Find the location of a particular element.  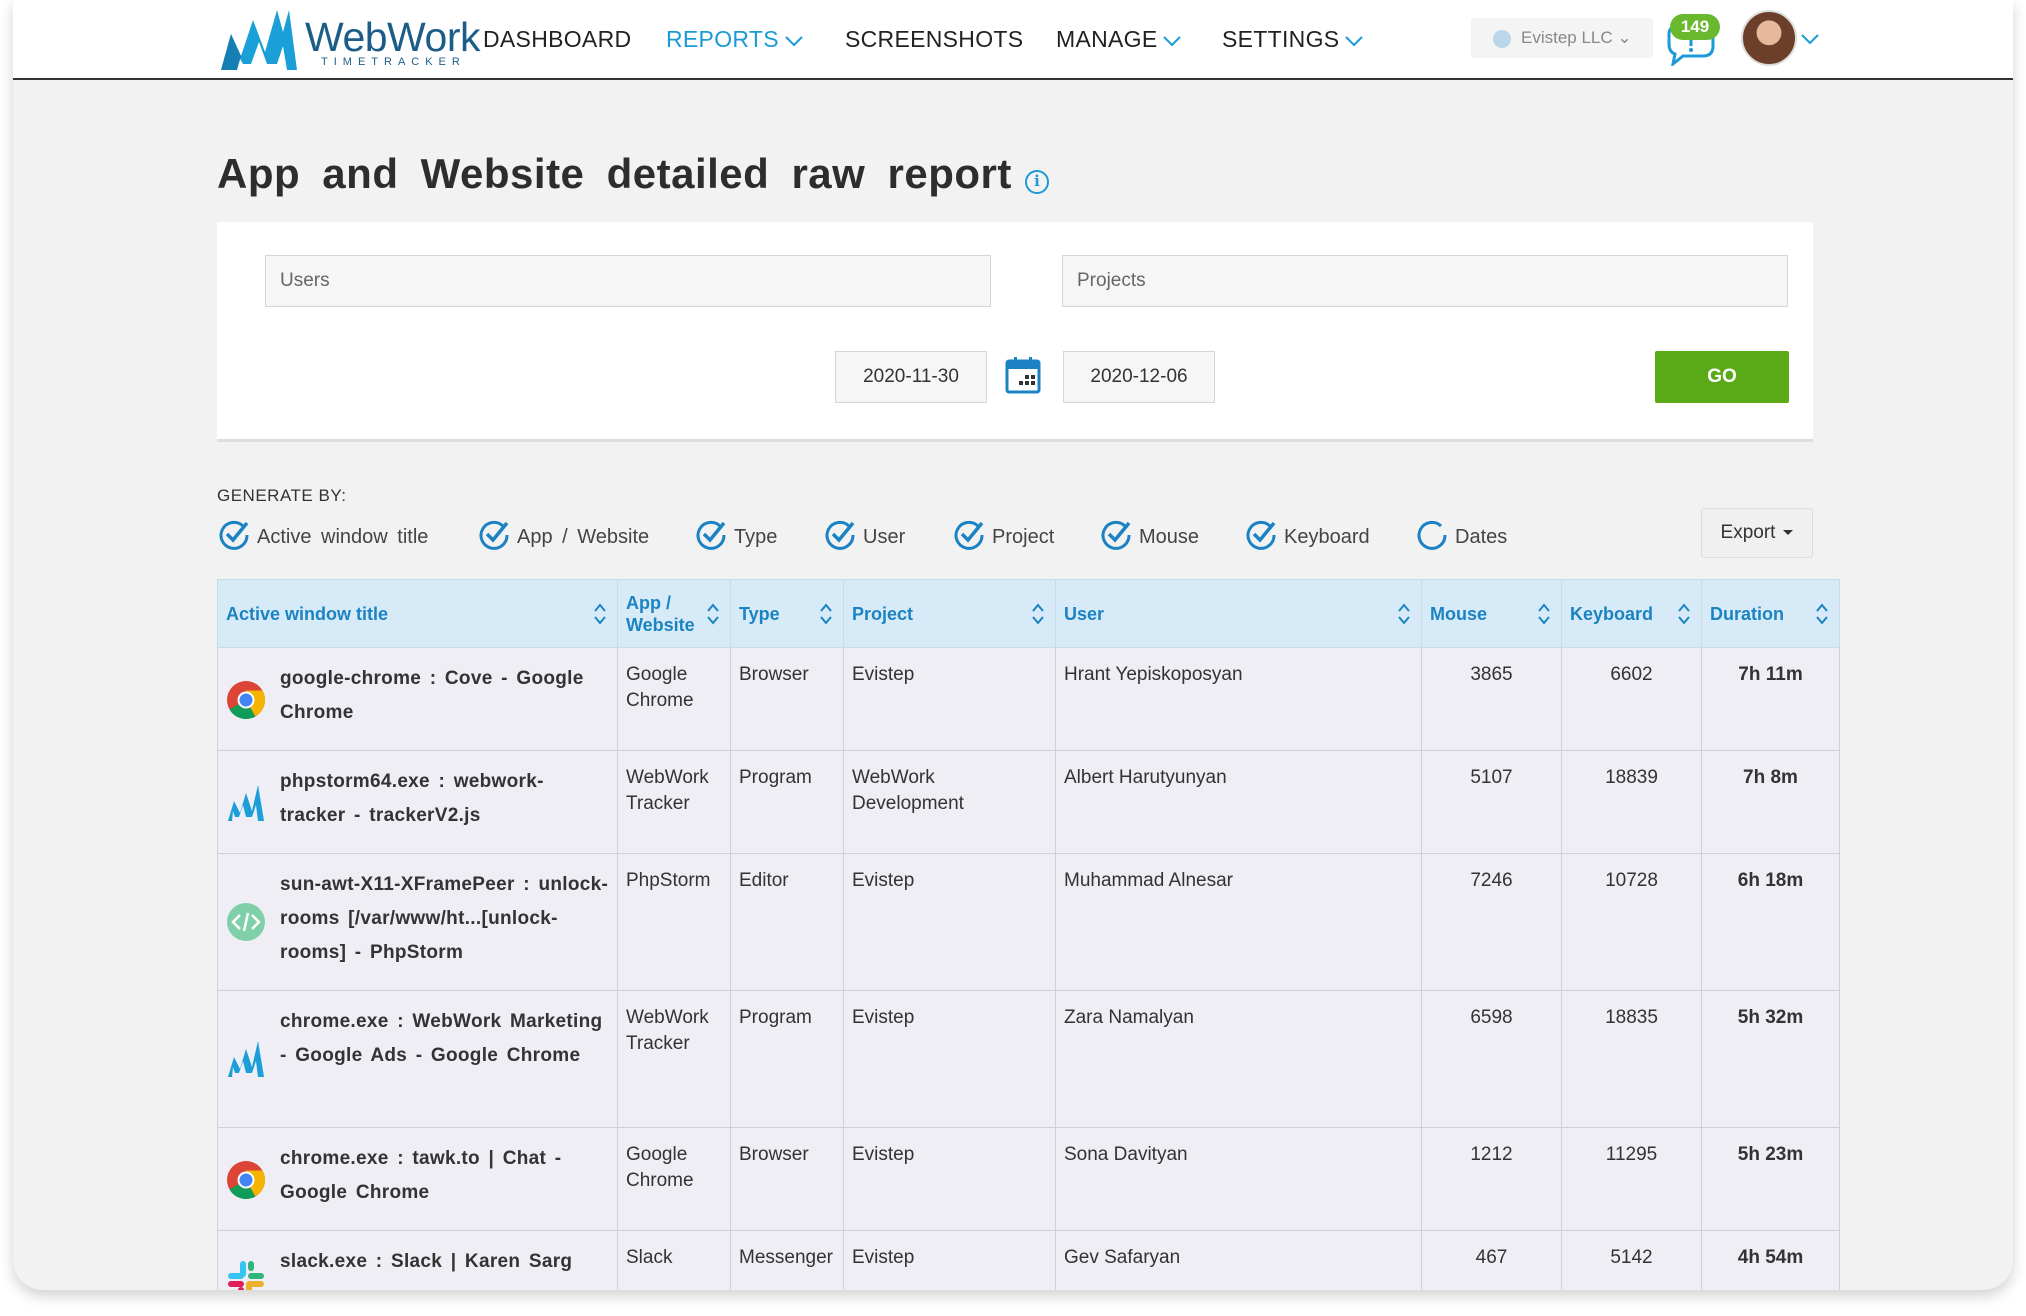

cell-user: Hrant Yepiskoposyan is located at coordinates (1238, 699).